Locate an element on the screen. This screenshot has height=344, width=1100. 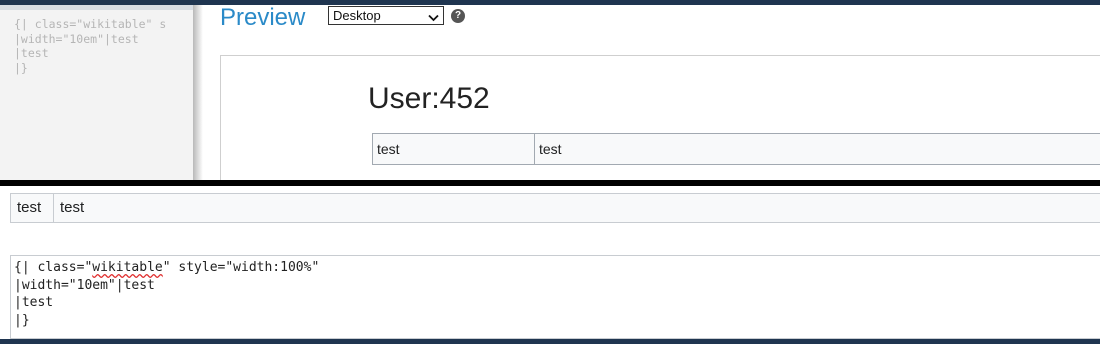
spellcheck-word: wikitable is located at coordinates (127, 267).